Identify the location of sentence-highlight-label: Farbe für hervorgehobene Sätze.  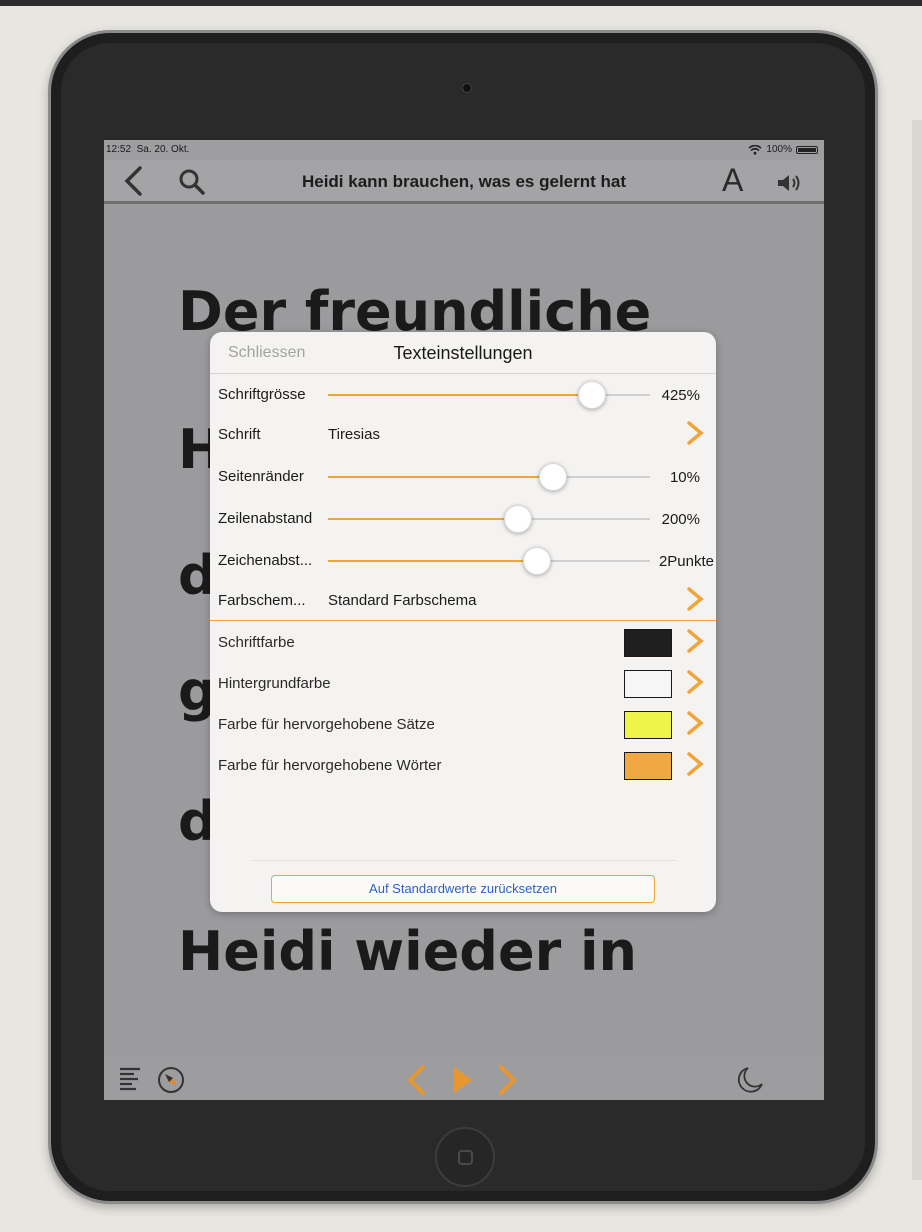
(326, 724).